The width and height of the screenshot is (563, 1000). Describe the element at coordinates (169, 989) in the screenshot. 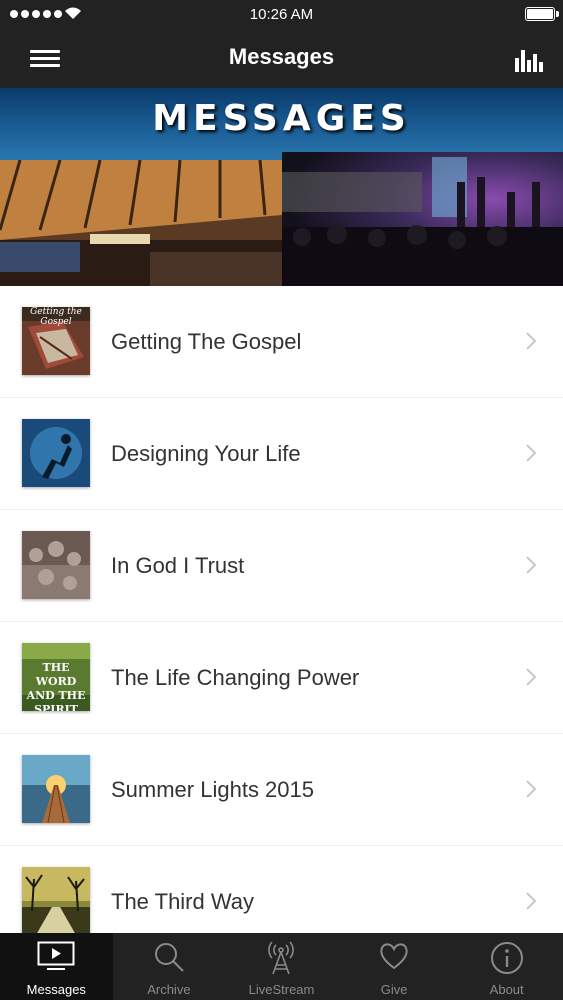

I see `tab-label: Archive` at that location.